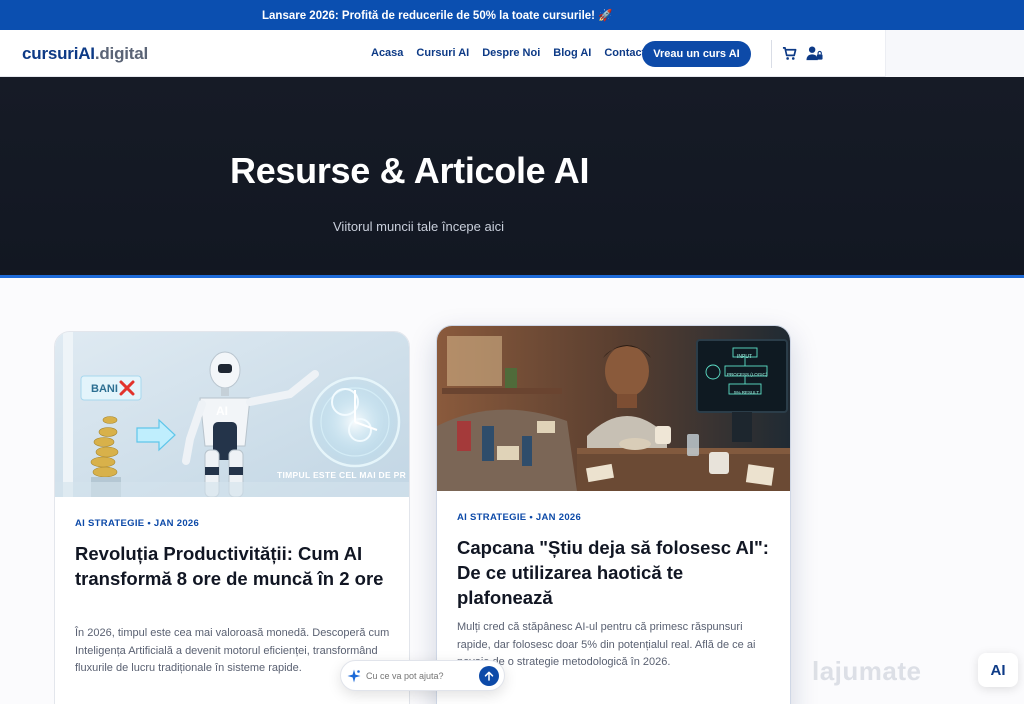 The height and width of the screenshot is (704, 1024). Describe the element at coordinates (814, 53) in the screenshot. I see `user-icon` at that location.